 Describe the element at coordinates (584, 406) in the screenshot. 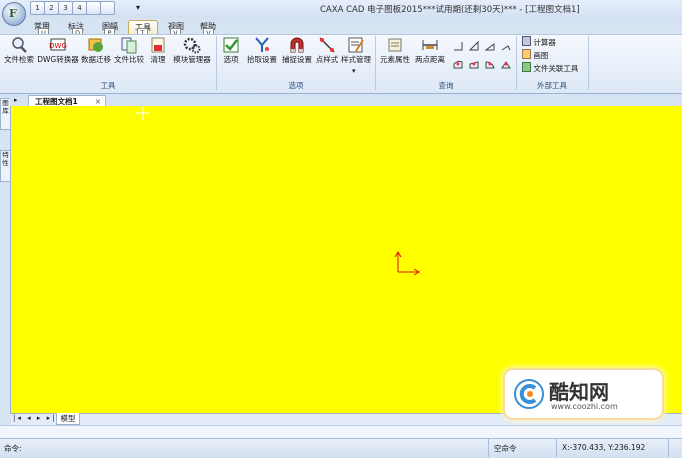

I see `watermark-url: www.coozhi.com` at that location.